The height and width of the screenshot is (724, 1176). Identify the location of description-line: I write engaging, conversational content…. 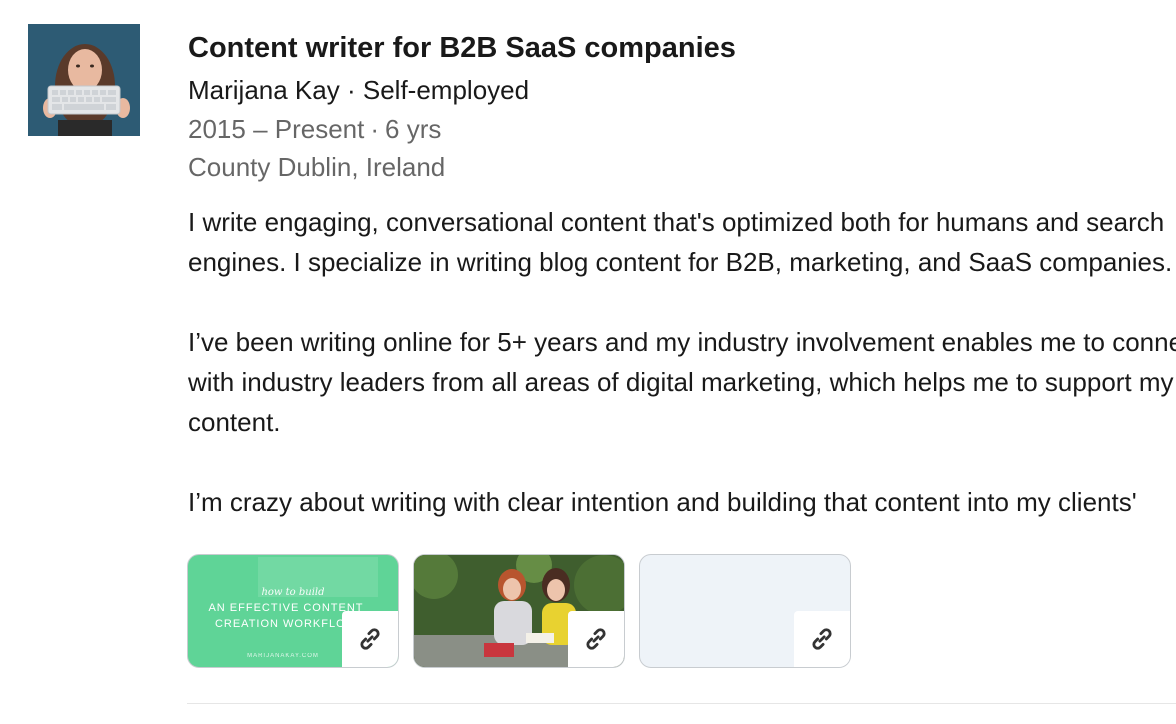
(676, 222).